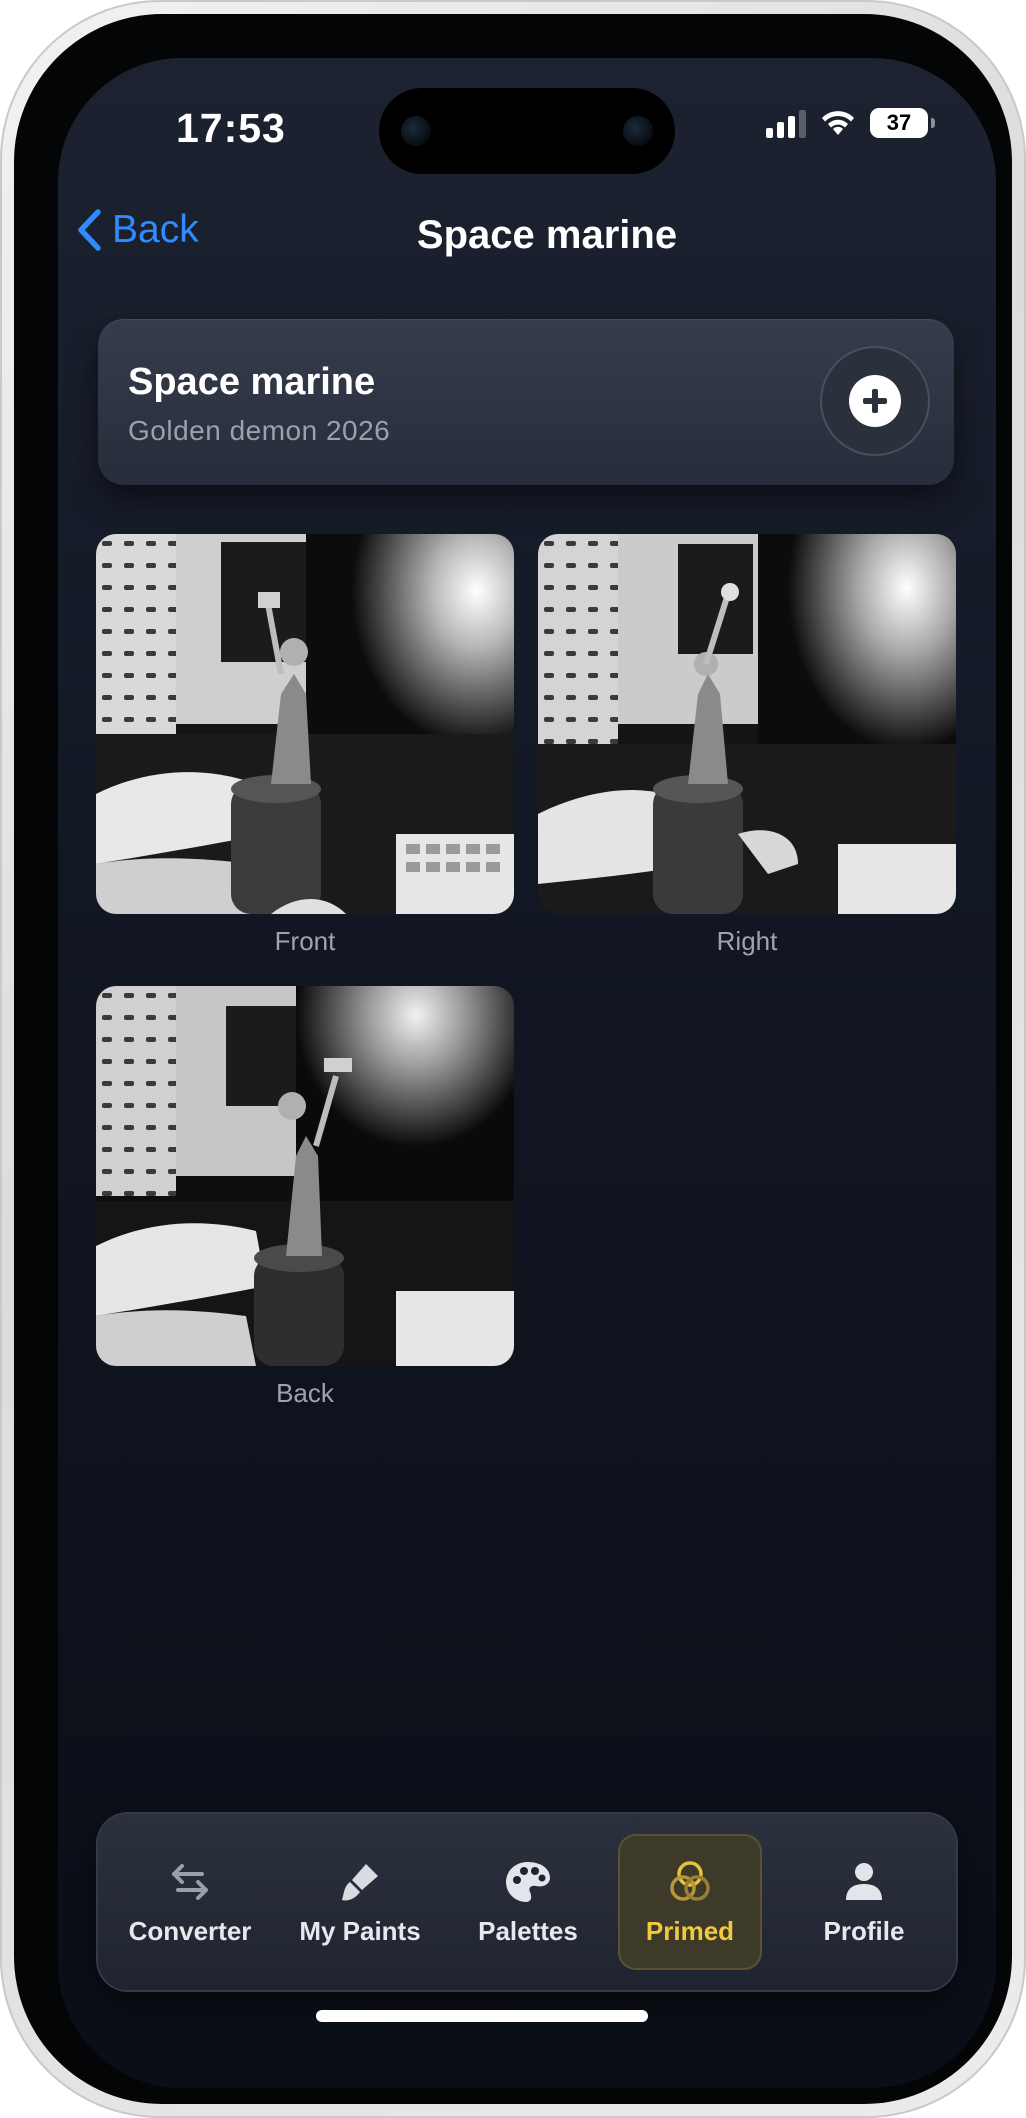  What do you see at coordinates (526, 402) in the screenshot?
I see `project-header-card: Space marine Golden demon 2026` at bounding box center [526, 402].